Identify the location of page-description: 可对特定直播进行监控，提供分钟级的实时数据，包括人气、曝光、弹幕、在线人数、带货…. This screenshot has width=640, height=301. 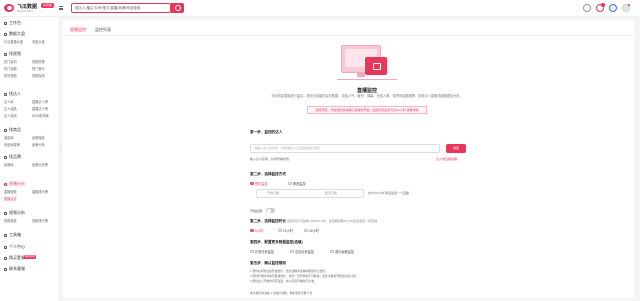
(367, 96).